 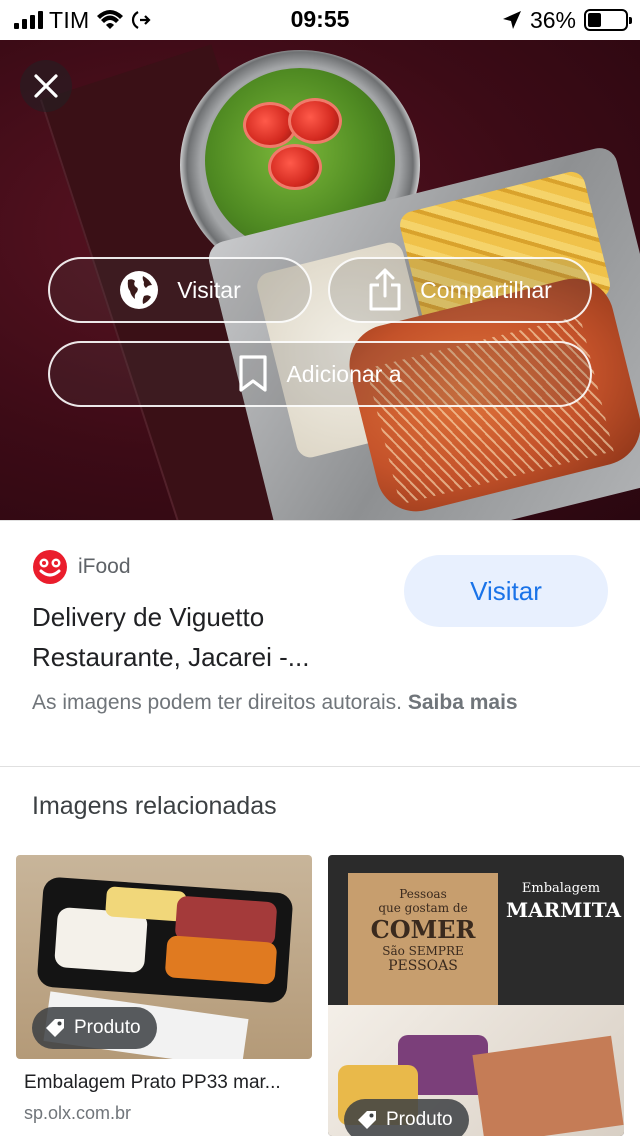 What do you see at coordinates (154, 806) in the screenshot?
I see `related-images-heading: Imagens relacionadas` at bounding box center [154, 806].